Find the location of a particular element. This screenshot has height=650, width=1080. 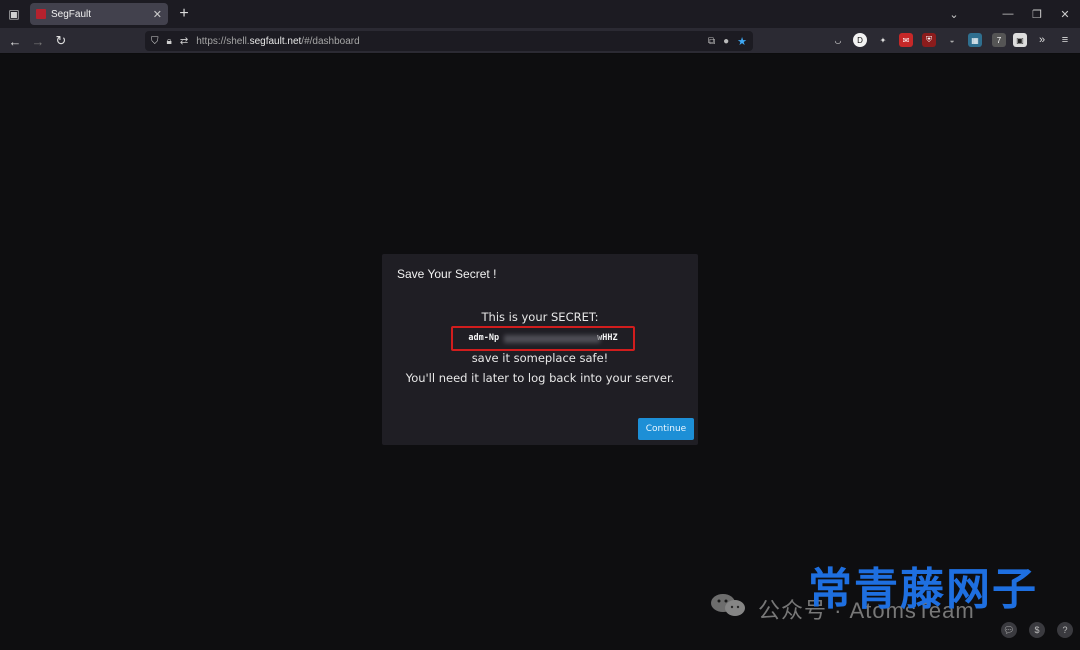

account-icon: D is located at coordinates (860, 40).